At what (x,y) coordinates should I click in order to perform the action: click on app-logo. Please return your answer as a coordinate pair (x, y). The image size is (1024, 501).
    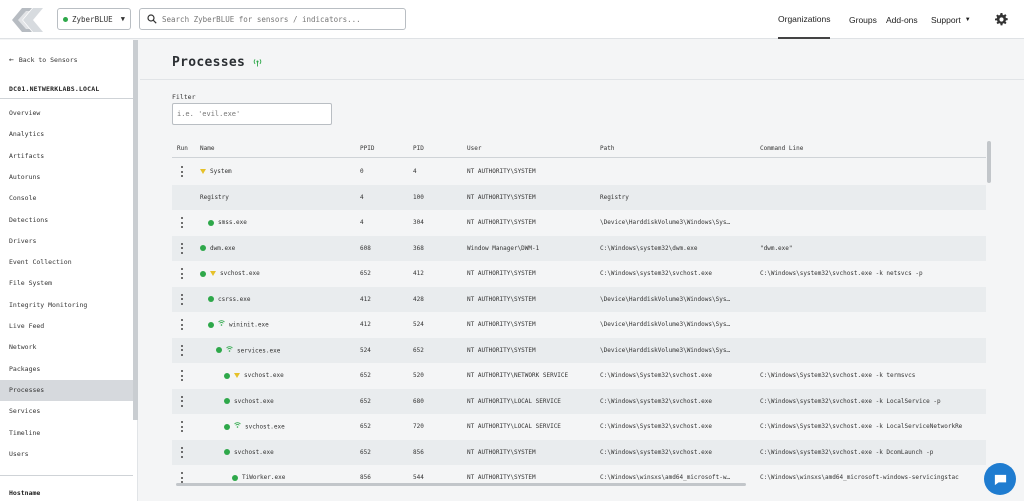
    Looking at the image, I should click on (28, 20).